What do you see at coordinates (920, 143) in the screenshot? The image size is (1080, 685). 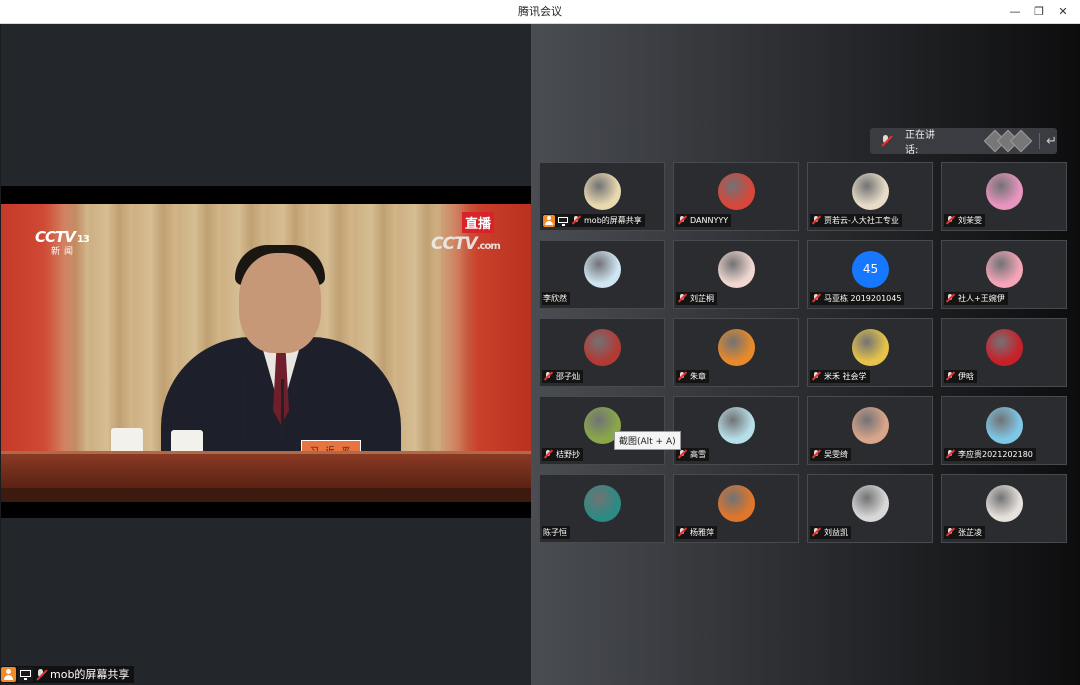 I see `speaking-label: 正在讲话:` at bounding box center [920, 143].